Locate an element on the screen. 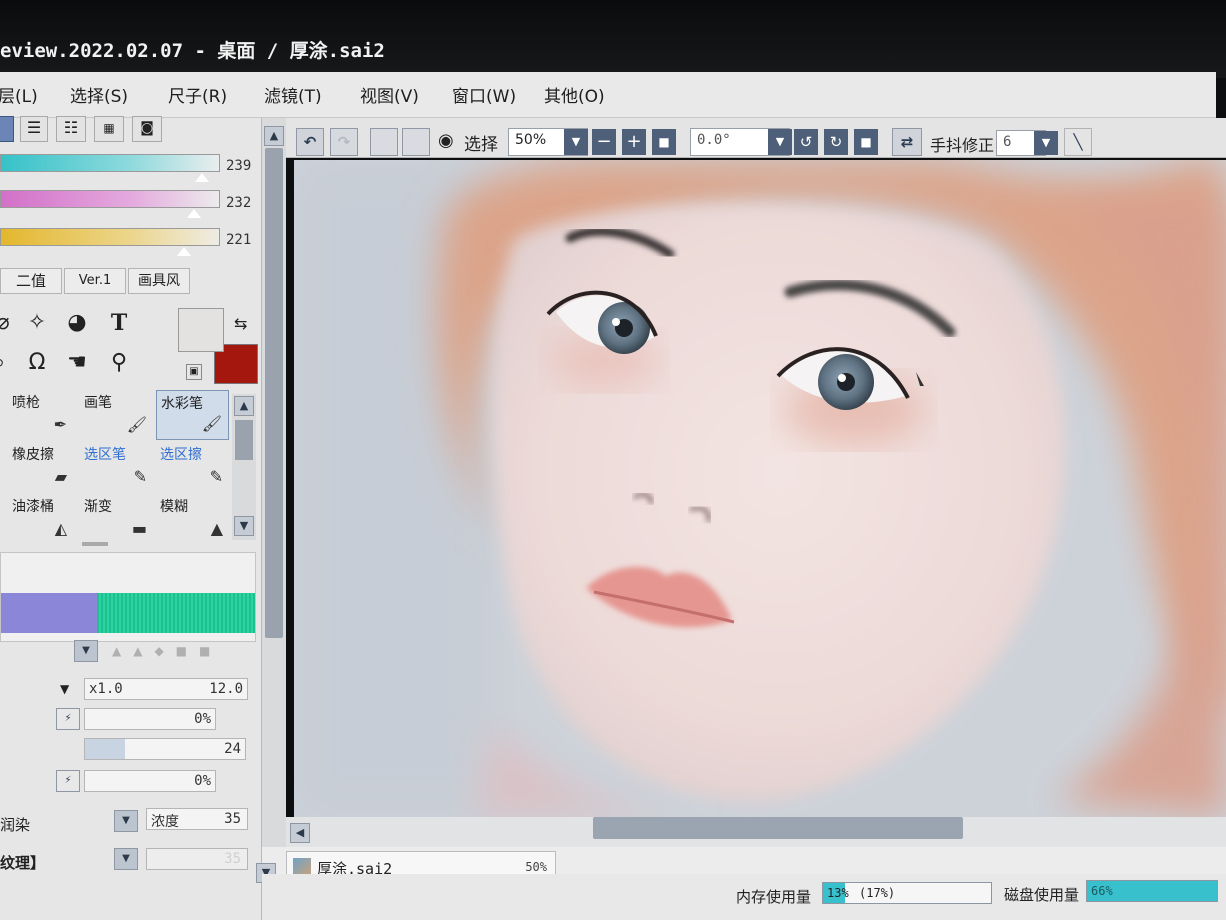  brush-airbrush: 喷枪 ✒ is located at coordinates (36, 415).